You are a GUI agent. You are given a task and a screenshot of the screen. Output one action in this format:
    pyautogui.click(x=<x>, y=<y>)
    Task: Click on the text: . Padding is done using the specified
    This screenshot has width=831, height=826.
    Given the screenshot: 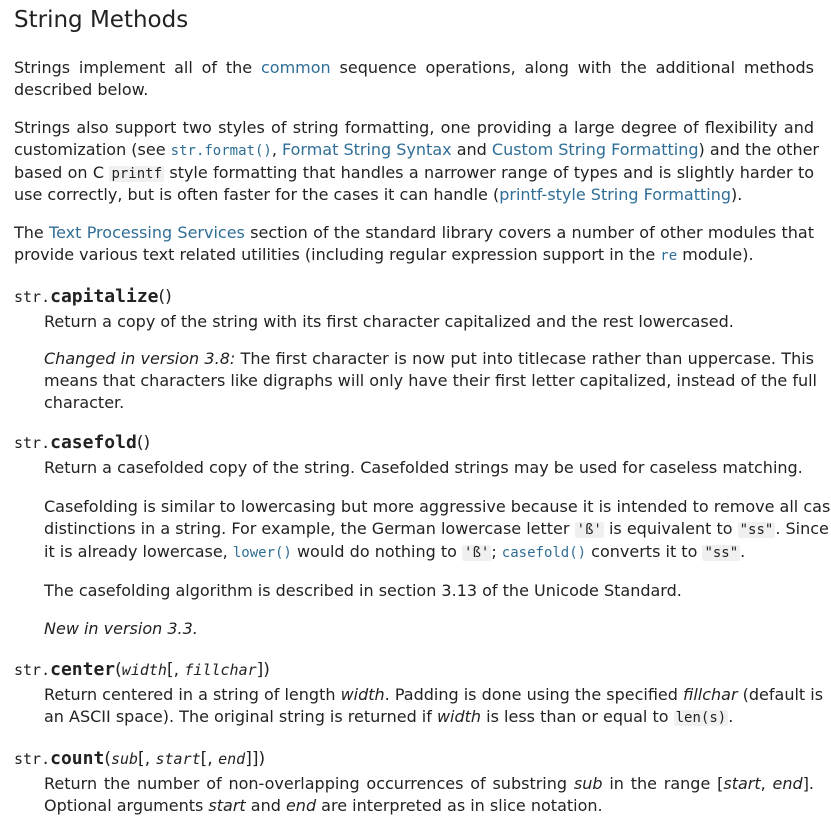 What is the action you would take?
    pyautogui.click(x=533, y=694)
    